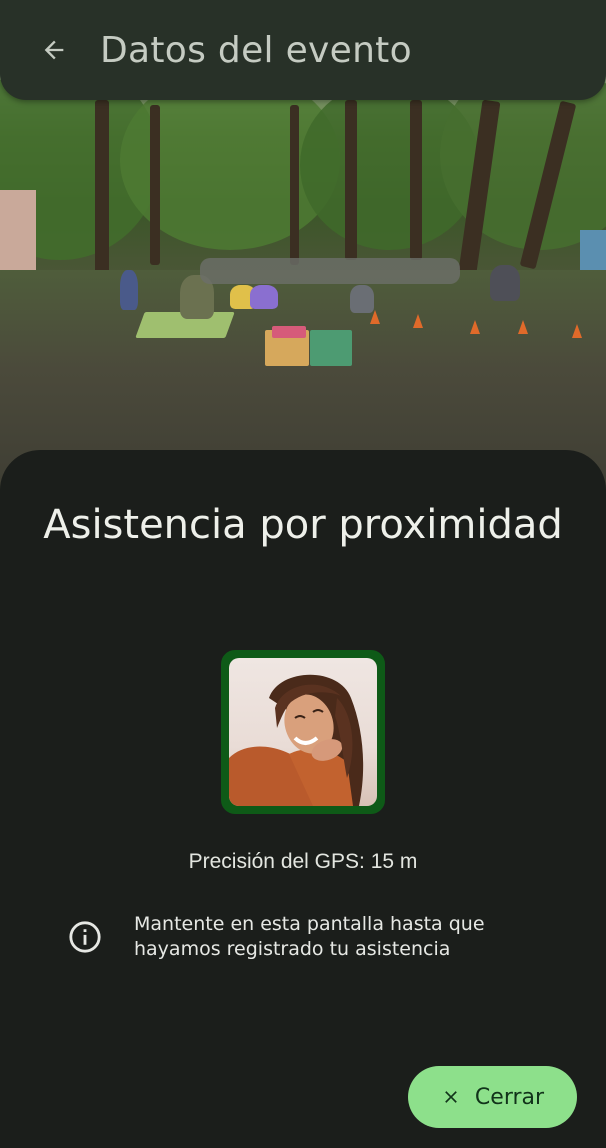 This screenshot has height=1148, width=606. I want to click on close-button: Cerrar, so click(492, 1097).